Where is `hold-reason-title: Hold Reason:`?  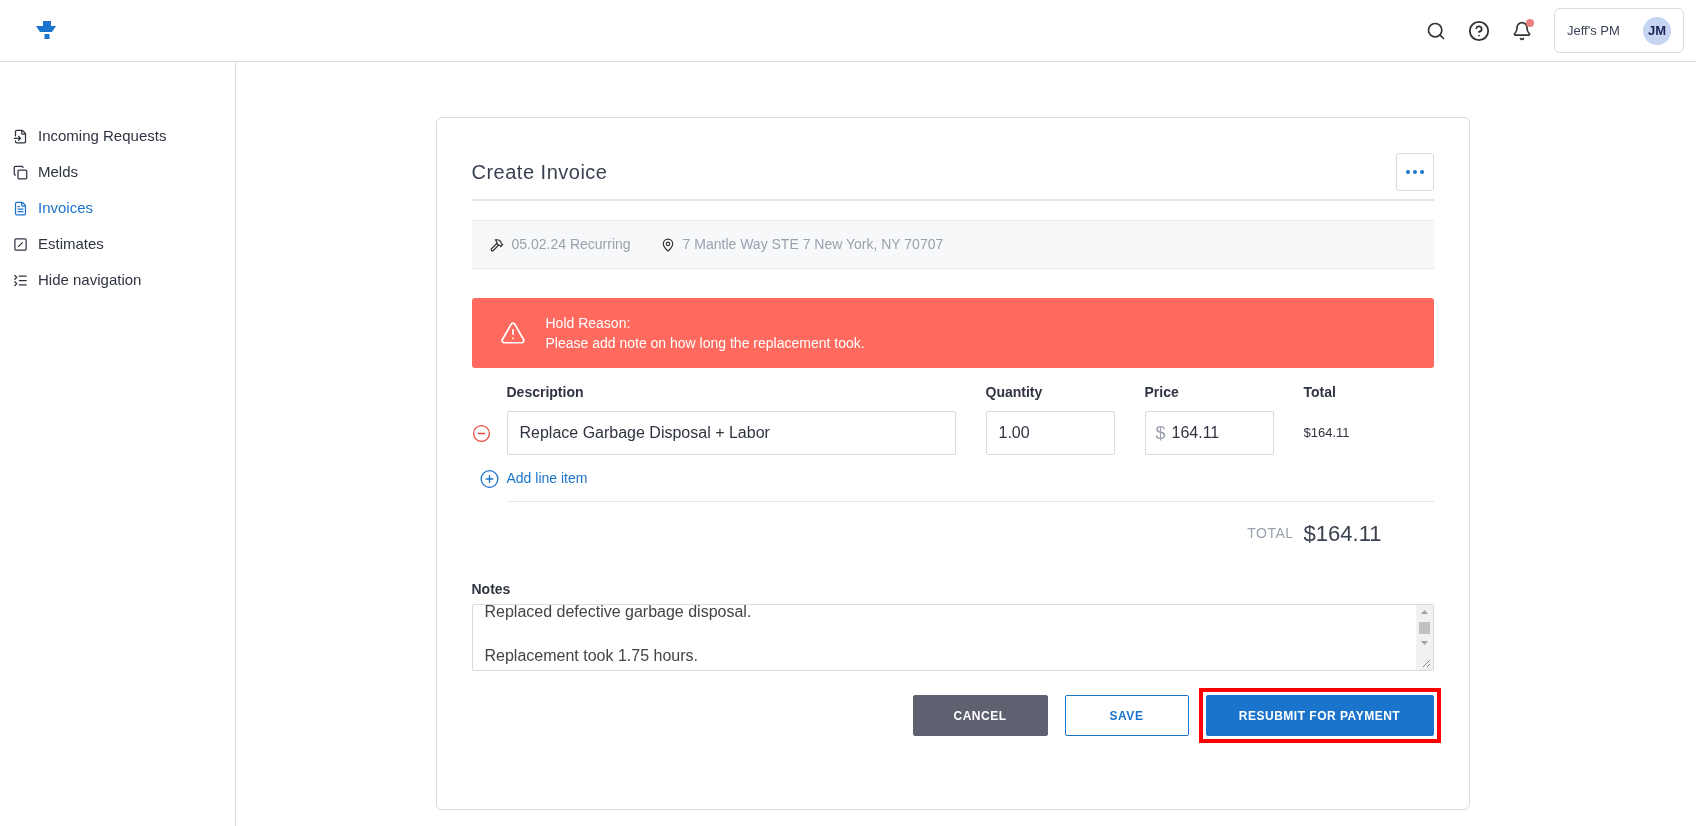
hold-reason-title: Hold Reason: is located at coordinates (588, 323).